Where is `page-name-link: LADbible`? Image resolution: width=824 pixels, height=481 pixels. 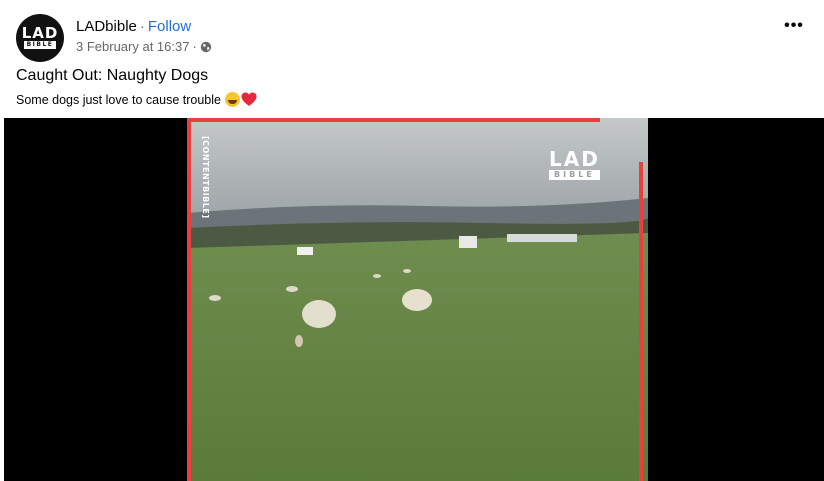 page-name-link: LADbible is located at coordinates (106, 26).